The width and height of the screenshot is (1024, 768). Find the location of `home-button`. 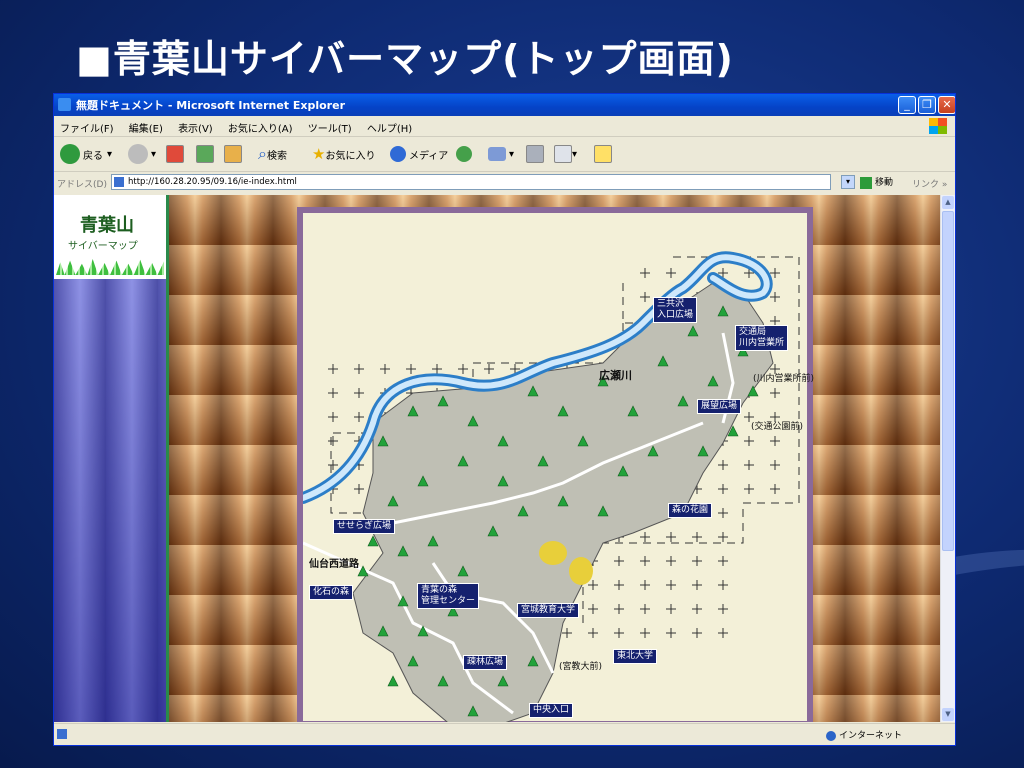

home-button is located at coordinates (233, 154).